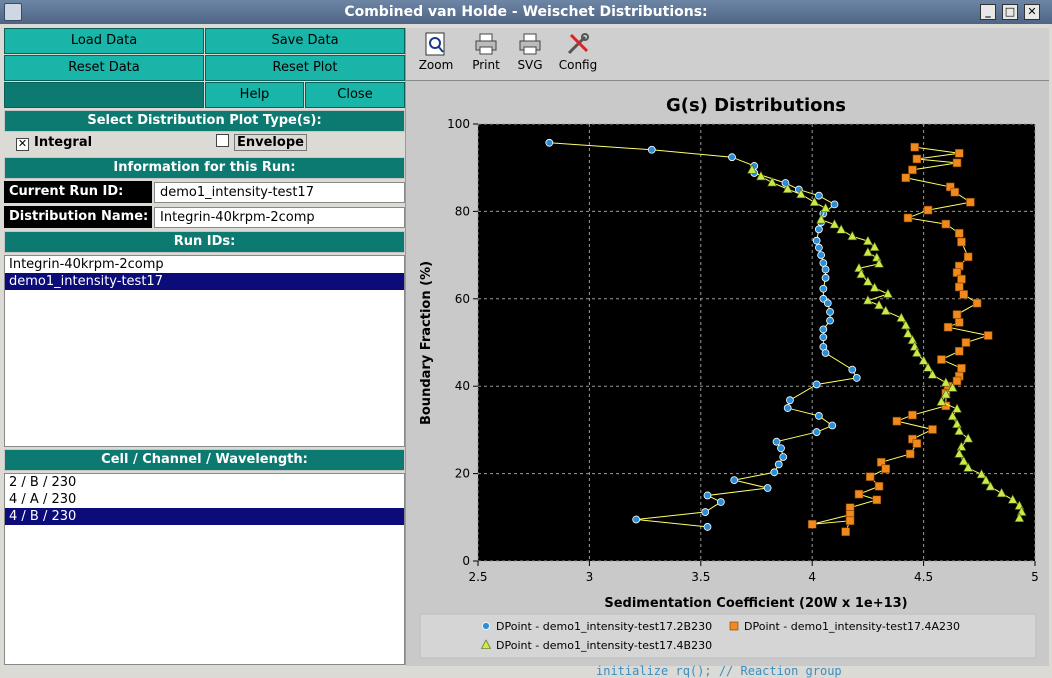  I want to click on envelope-label: Envelope, so click(270, 142).